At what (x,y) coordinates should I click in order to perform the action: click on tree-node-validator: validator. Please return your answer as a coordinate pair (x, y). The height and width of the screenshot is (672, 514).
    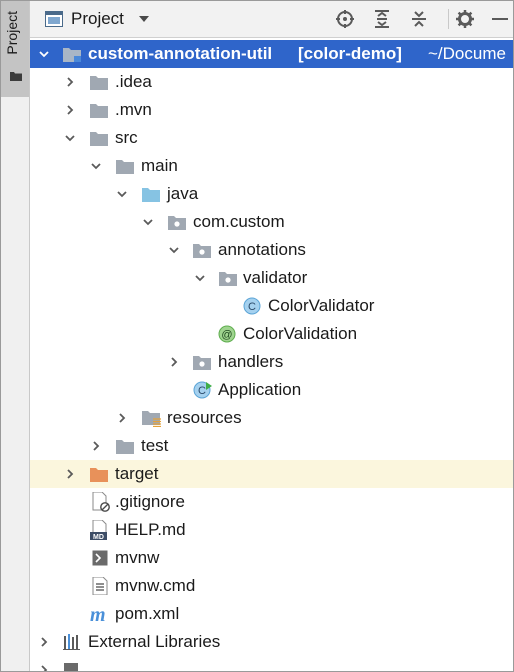
    Looking at the image, I should click on (271, 278).